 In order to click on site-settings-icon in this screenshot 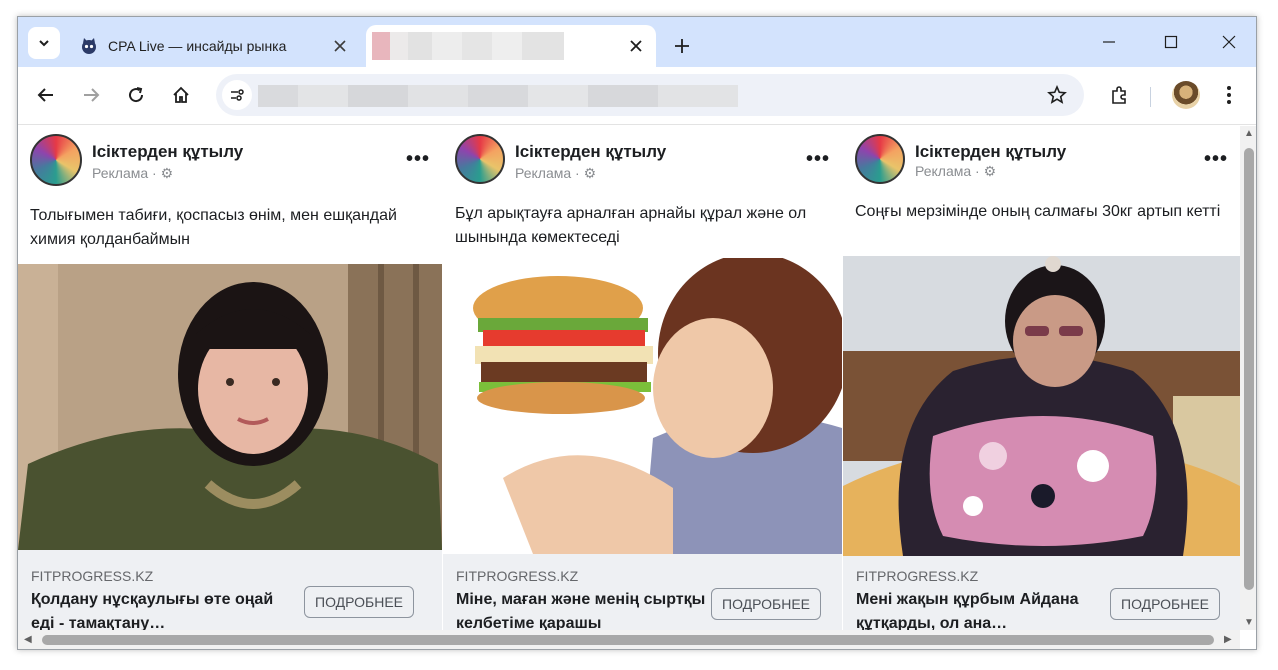, I will do `click(237, 95)`.